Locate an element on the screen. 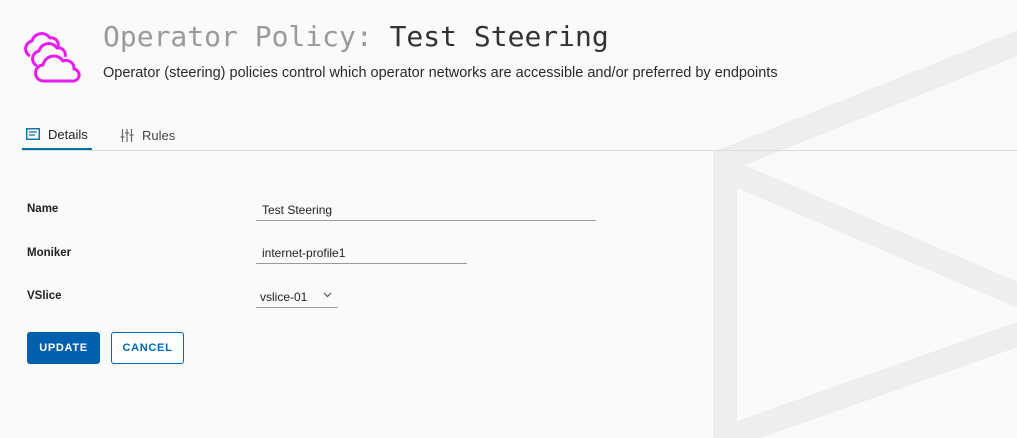 The width and height of the screenshot is (1017, 438). vslice-select: vslice-01 is located at coordinates (297, 298).